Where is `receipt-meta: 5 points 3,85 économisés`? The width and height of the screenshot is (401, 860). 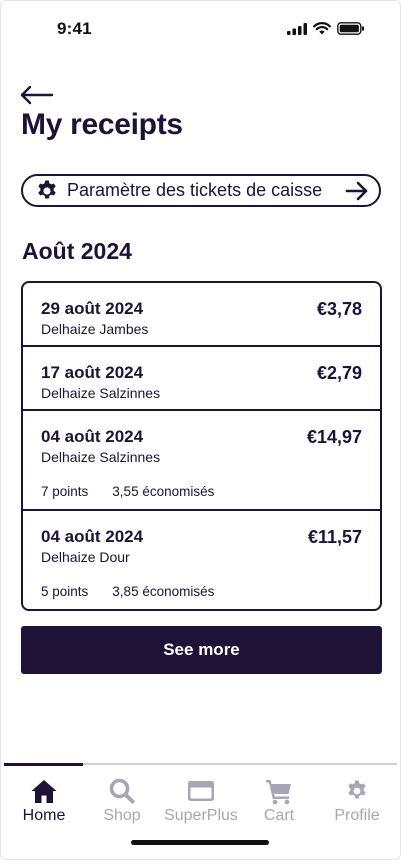
receipt-meta: 5 points 3,85 économisés is located at coordinates (127, 591).